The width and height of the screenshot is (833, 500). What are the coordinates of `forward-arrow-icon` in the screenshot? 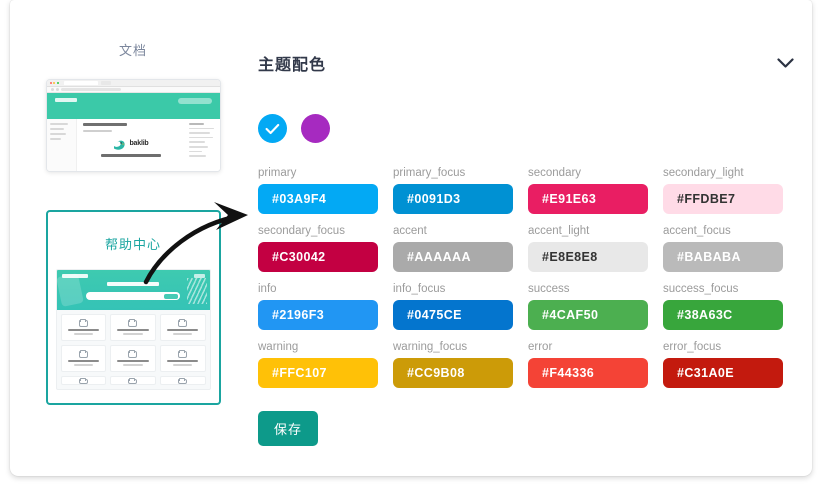 It's located at (57, 89).